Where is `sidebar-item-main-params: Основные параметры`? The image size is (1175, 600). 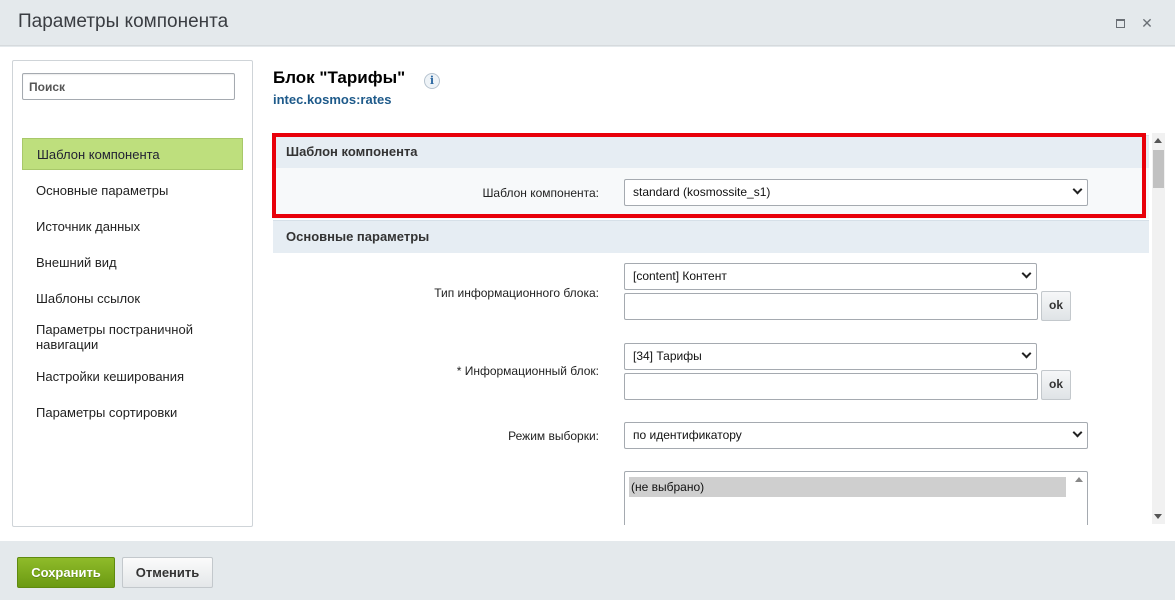
sidebar-item-main-params: Основные параметры is located at coordinates (132, 190).